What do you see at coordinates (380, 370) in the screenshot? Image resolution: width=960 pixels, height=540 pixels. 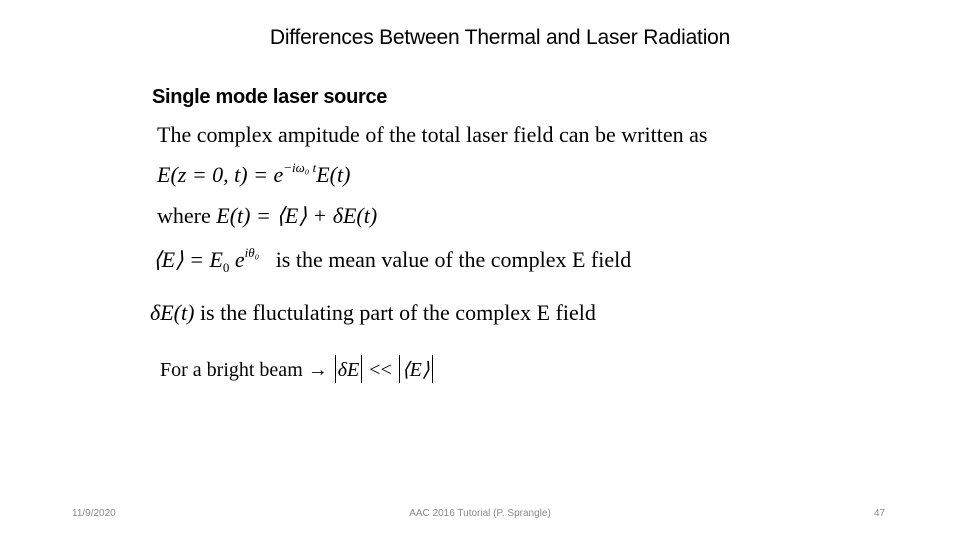 I see `eq5-op: <<` at bounding box center [380, 370].